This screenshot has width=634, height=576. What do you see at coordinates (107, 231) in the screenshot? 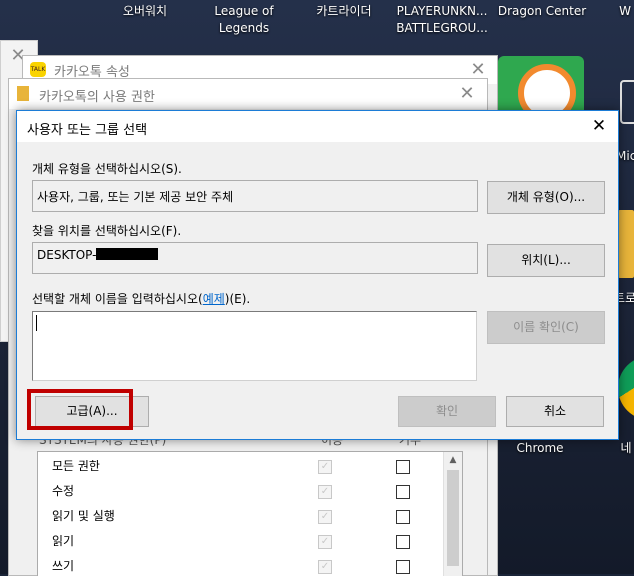
I see `location-label: 찾을 위치를 선택하십시오(F).` at bounding box center [107, 231].